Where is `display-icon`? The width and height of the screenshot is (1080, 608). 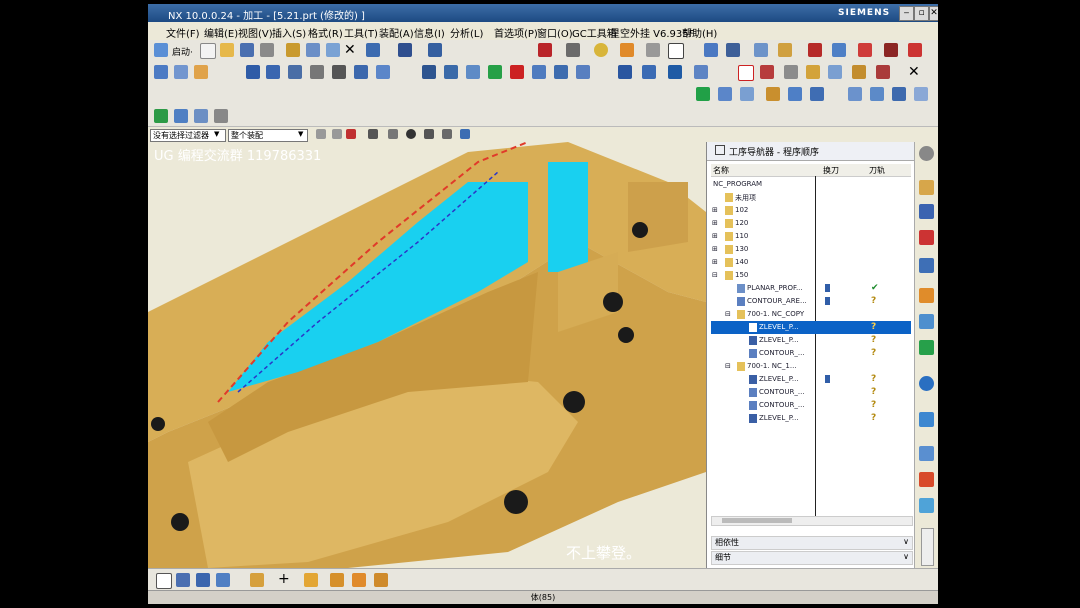 display-icon is located at coordinates (625, 72).